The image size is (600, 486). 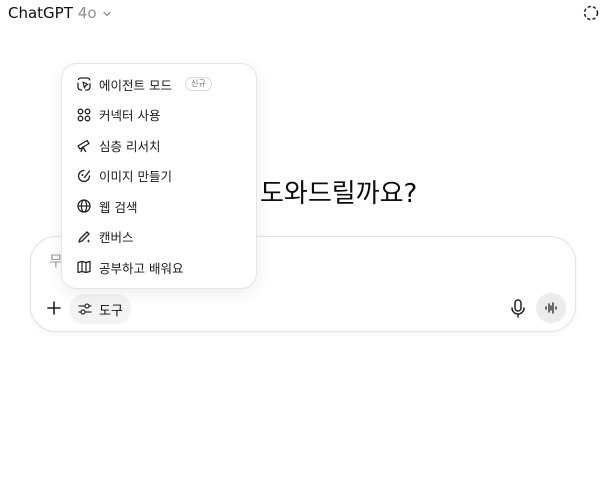 I want to click on voice-mode-button, so click(x=551, y=308).